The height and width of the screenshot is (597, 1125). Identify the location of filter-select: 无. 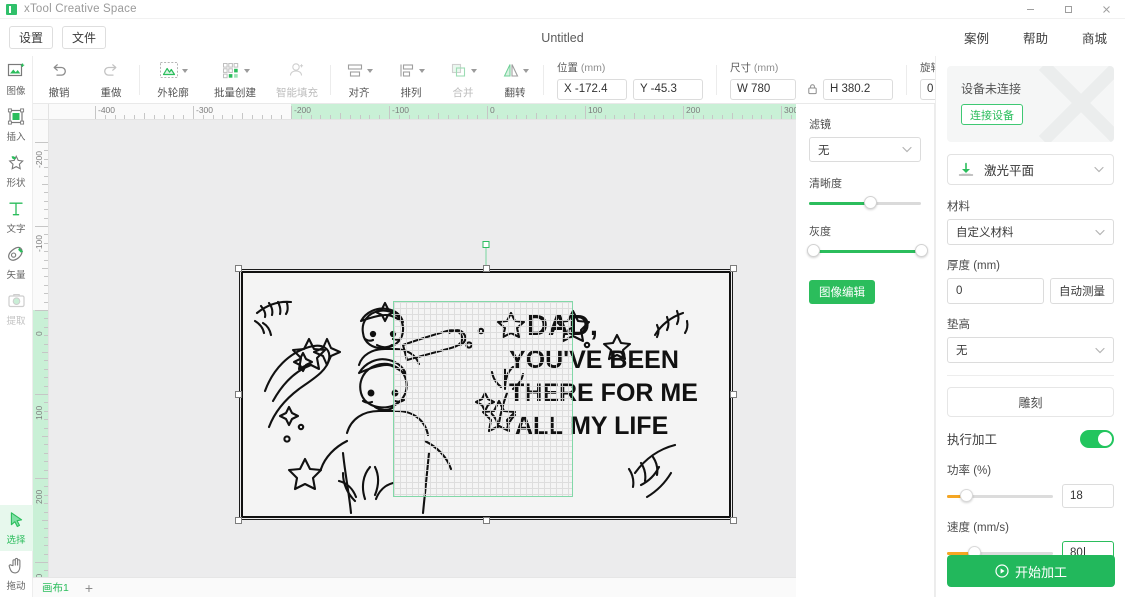
(865, 149).